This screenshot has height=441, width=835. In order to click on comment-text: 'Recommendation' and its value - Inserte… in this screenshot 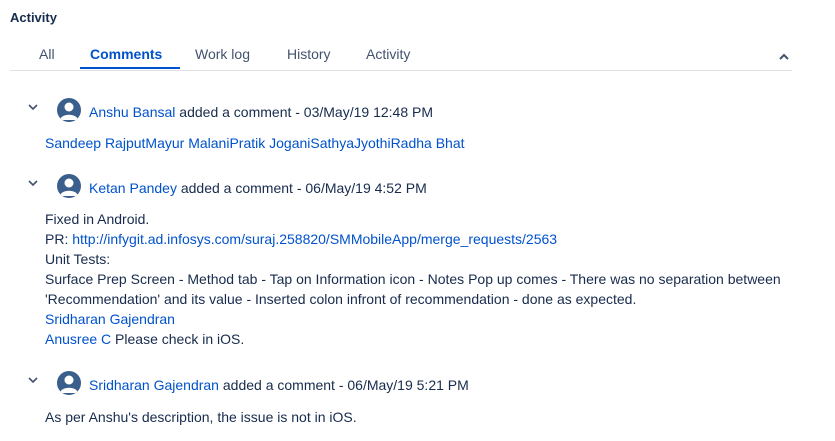, I will do `click(341, 299)`.